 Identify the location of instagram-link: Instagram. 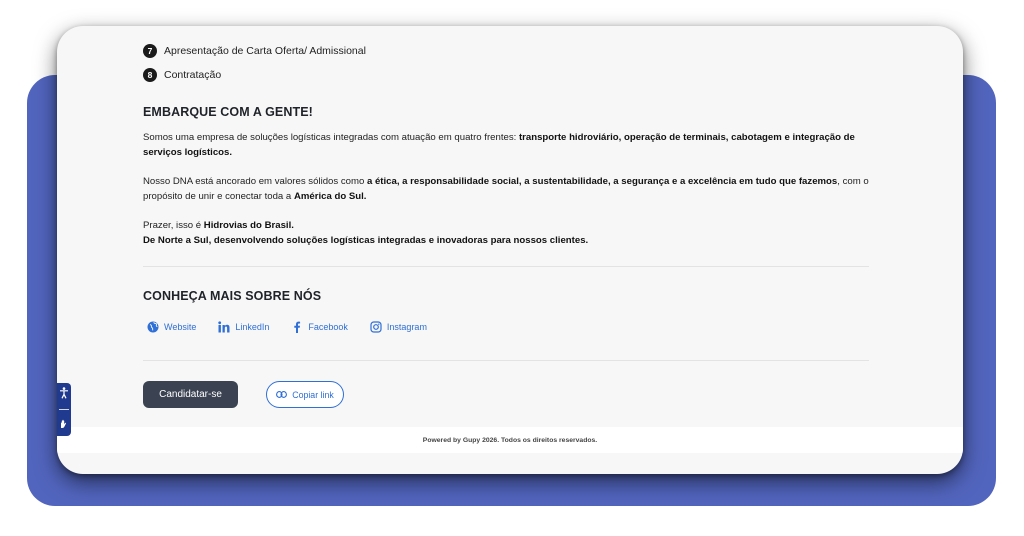
(398, 327).